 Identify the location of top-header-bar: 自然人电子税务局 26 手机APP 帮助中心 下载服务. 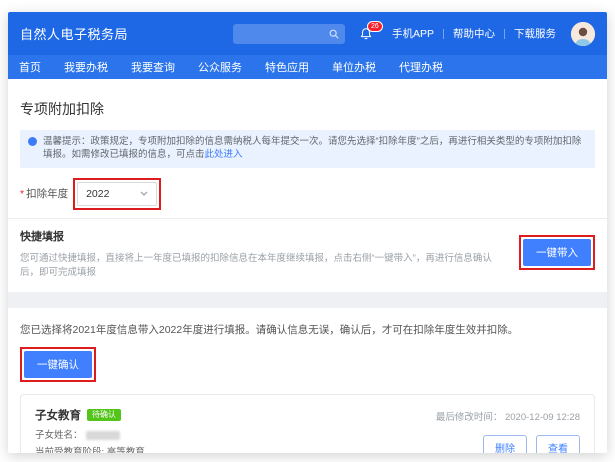
(307, 33).